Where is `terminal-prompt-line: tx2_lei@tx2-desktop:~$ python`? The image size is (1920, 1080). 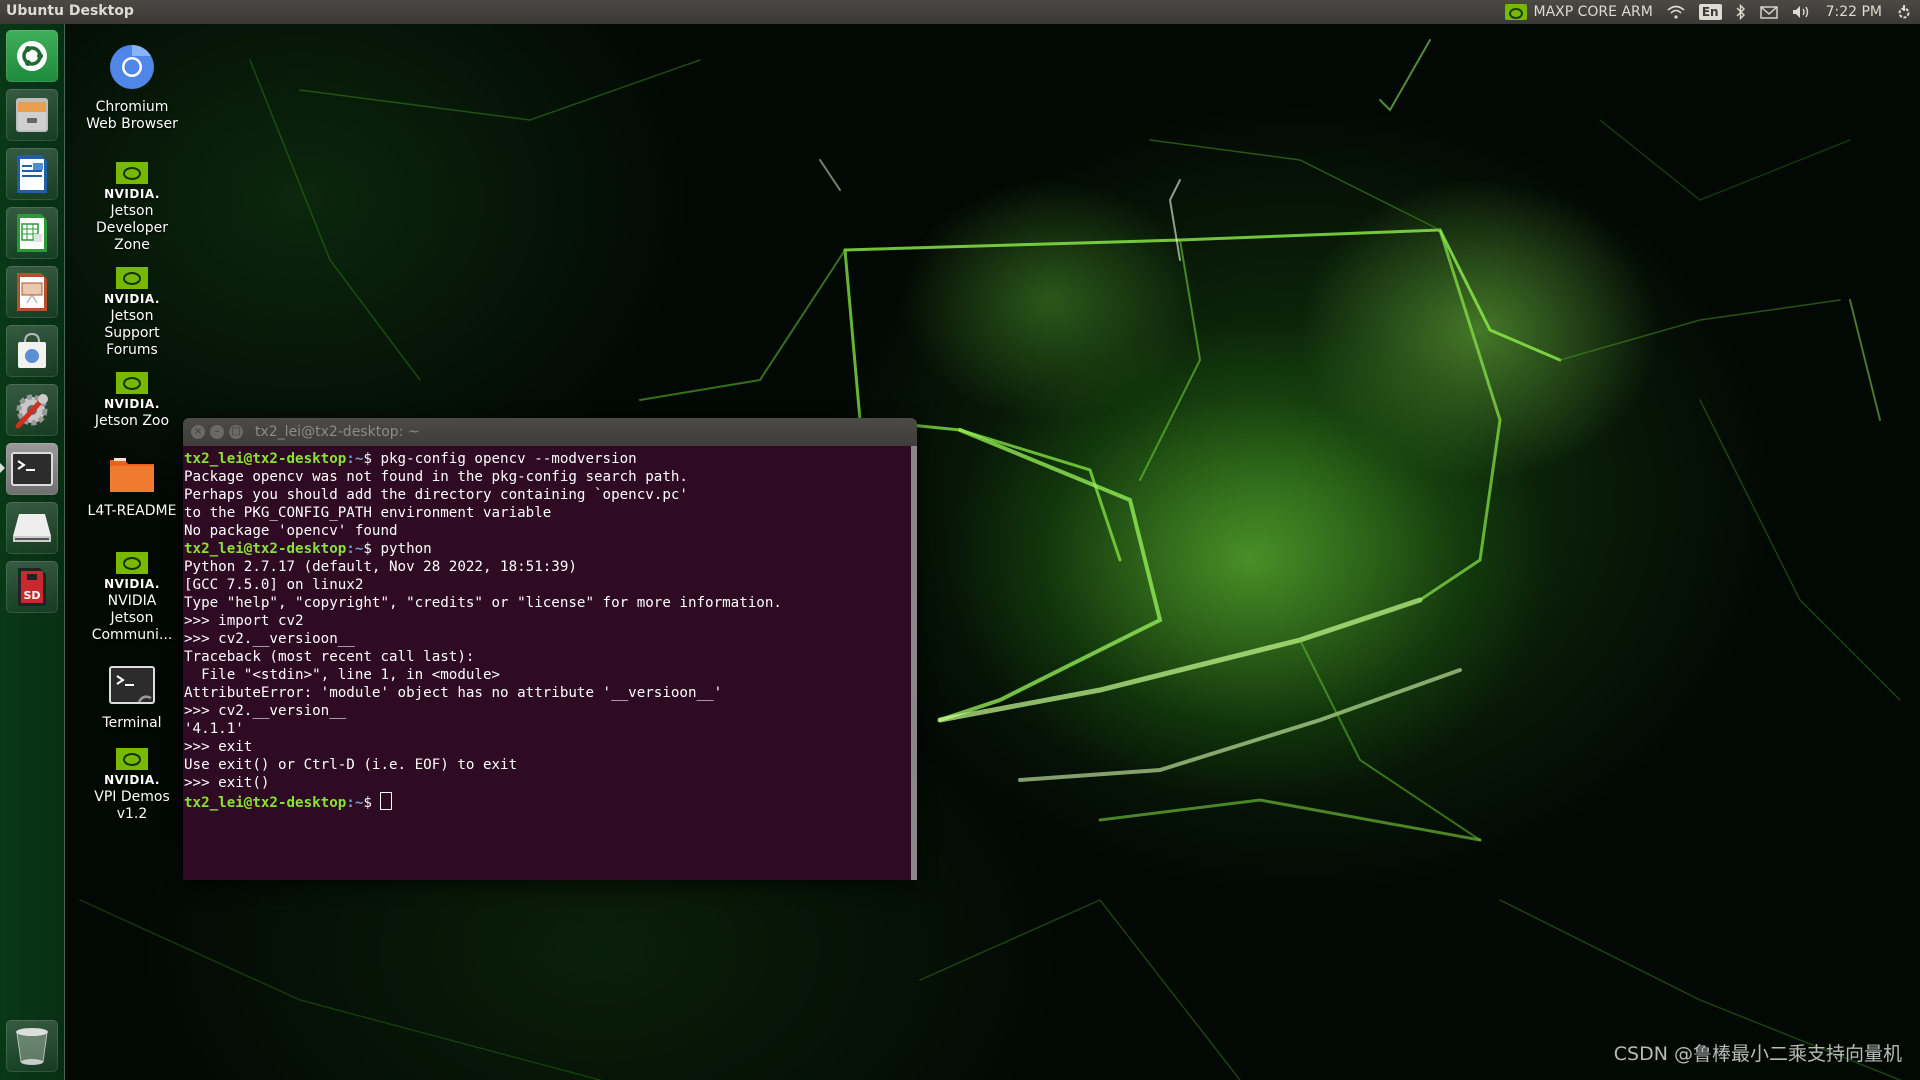
terminal-prompt-line: tx2_lei@tx2-desktop:~$ python is located at coordinates (547, 549).